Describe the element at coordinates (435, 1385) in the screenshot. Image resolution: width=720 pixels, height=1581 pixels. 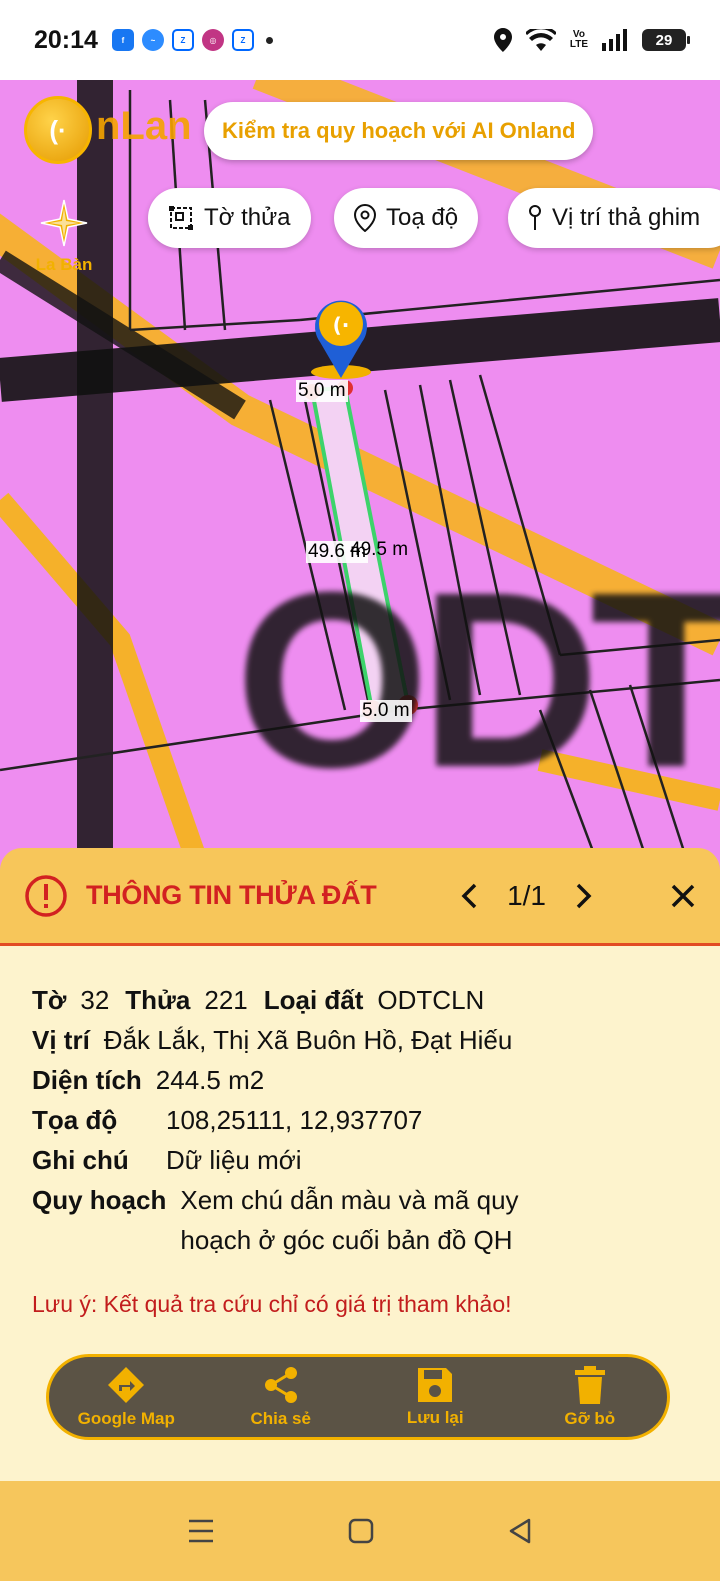
I see `save-icon` at that location.